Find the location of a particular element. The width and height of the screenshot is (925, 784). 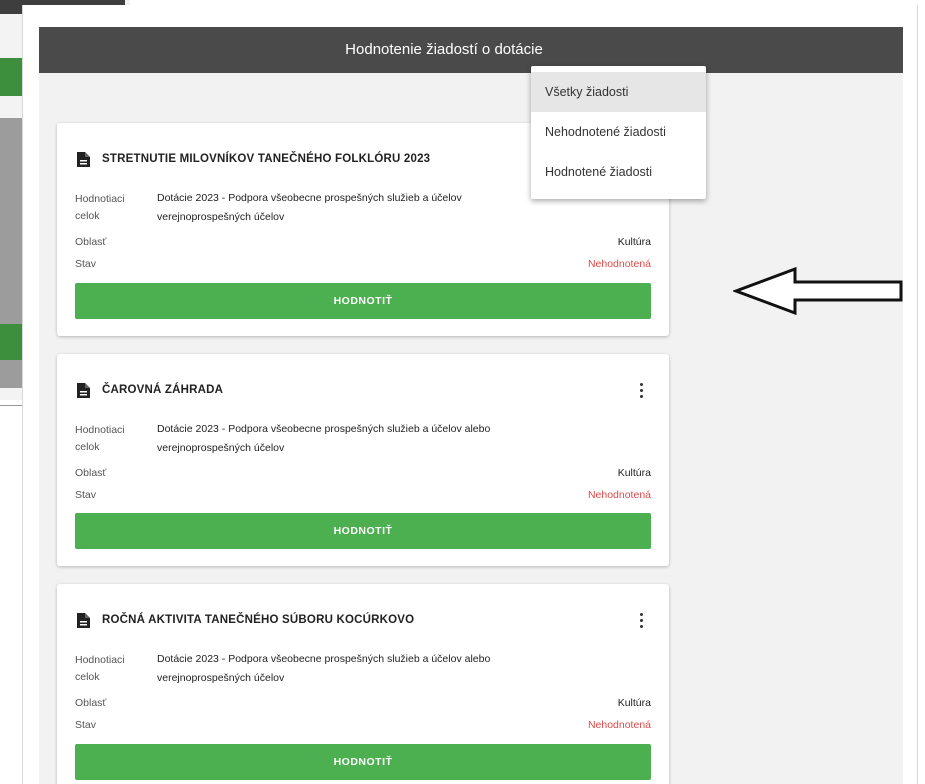

dialog-header: Hodnotenie žiadostí o dotácie is located at coordinates (471, 50).